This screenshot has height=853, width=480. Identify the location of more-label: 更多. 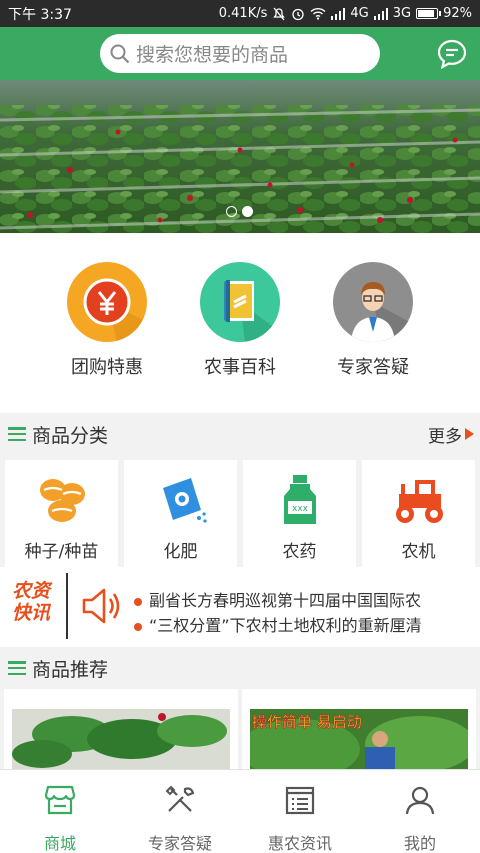
(445, 436).